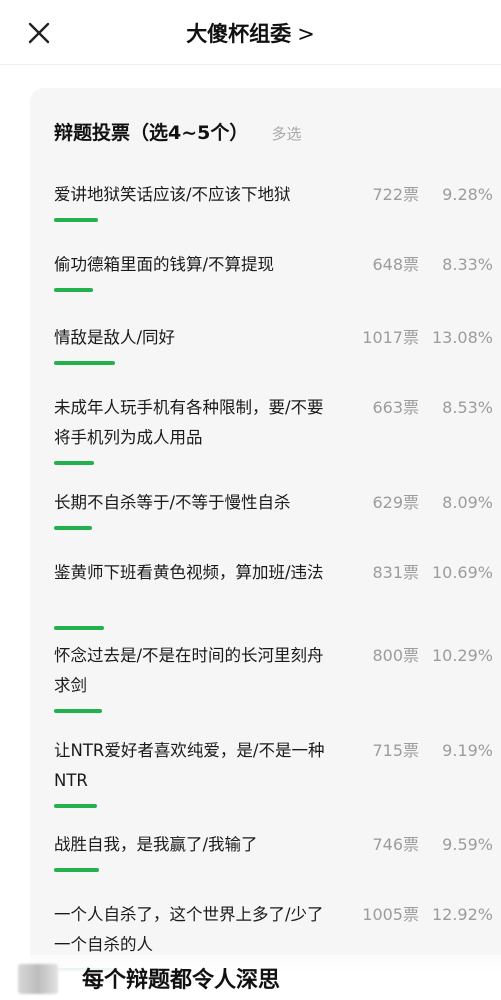 Image resolution: width=501 pixels, height=1000 pixels. I want to click on poll-option: 爱讲地狱笑话应该/不应该下地狱 722票 9.28%, so click(276, 201).